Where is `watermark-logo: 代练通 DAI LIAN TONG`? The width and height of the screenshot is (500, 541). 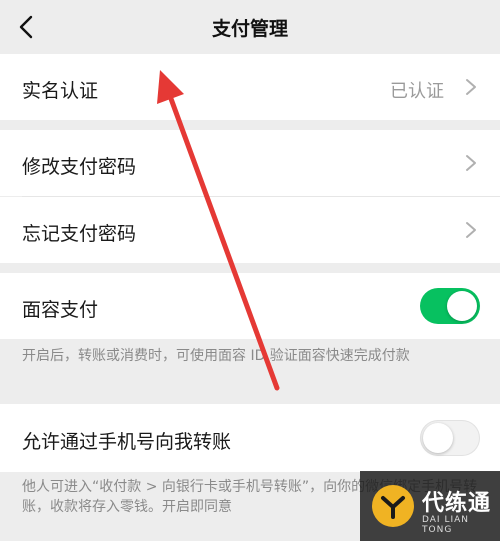
watermark-logo: 代练通 DAI LIAN TONG is located at coordinates (430, 506).